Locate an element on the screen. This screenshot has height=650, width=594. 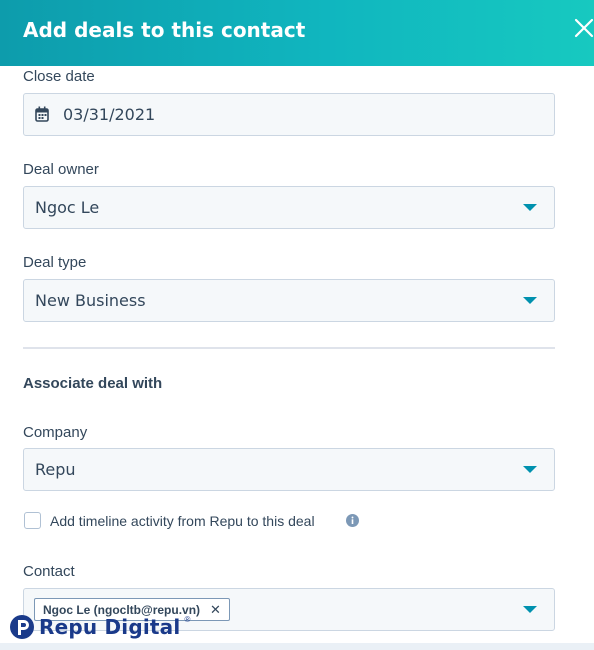
company-select: Repu is located at coordinates (289, 469).